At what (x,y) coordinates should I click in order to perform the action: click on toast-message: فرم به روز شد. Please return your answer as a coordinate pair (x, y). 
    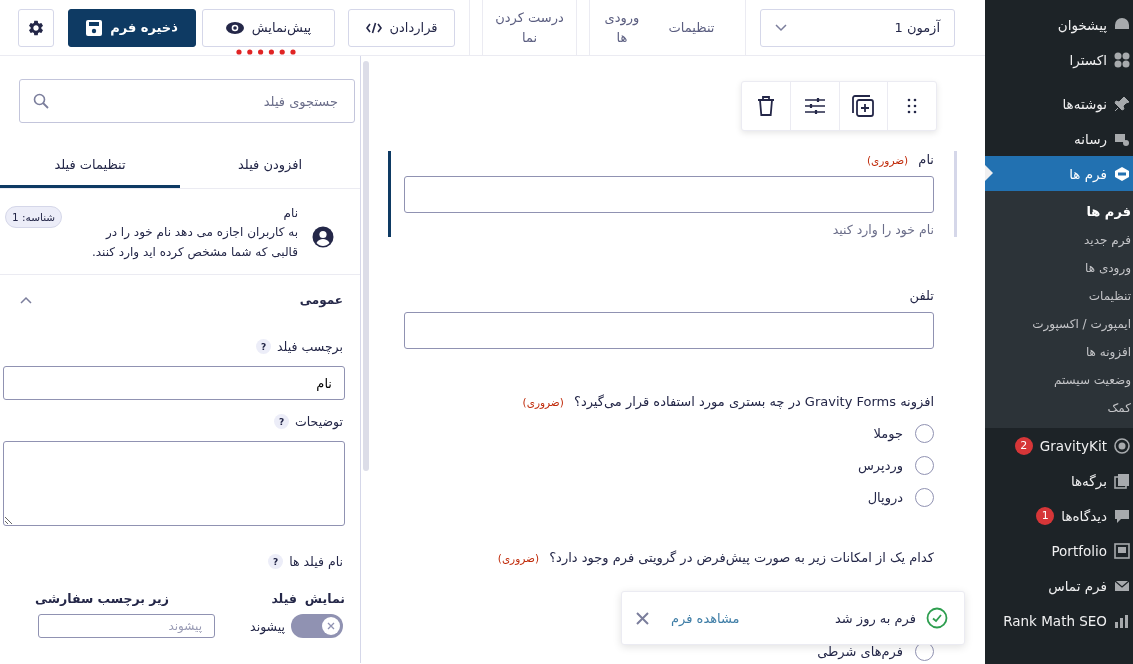
    Looking at the image, I should click on (875, 618).